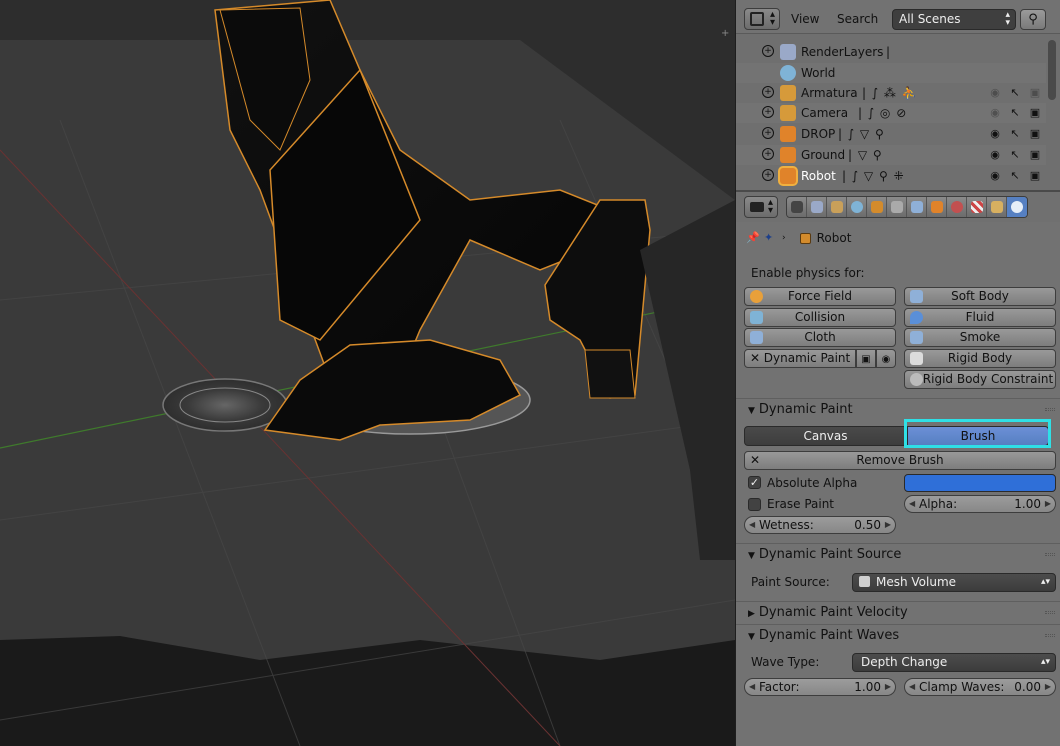 The height and width of the screenshot is (746, 1060). I want to click on tab-scene, so click(837, 207).